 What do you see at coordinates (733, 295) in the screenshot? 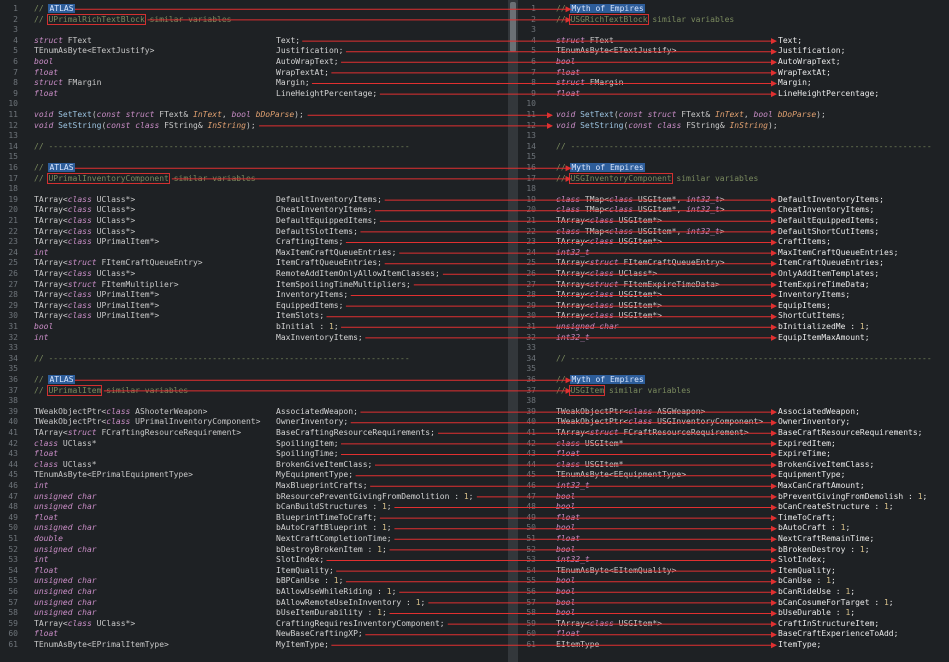
I see `code-line: 28 TArray<class USGItem*> InventoryItems;` at bounding box center [733, 295].